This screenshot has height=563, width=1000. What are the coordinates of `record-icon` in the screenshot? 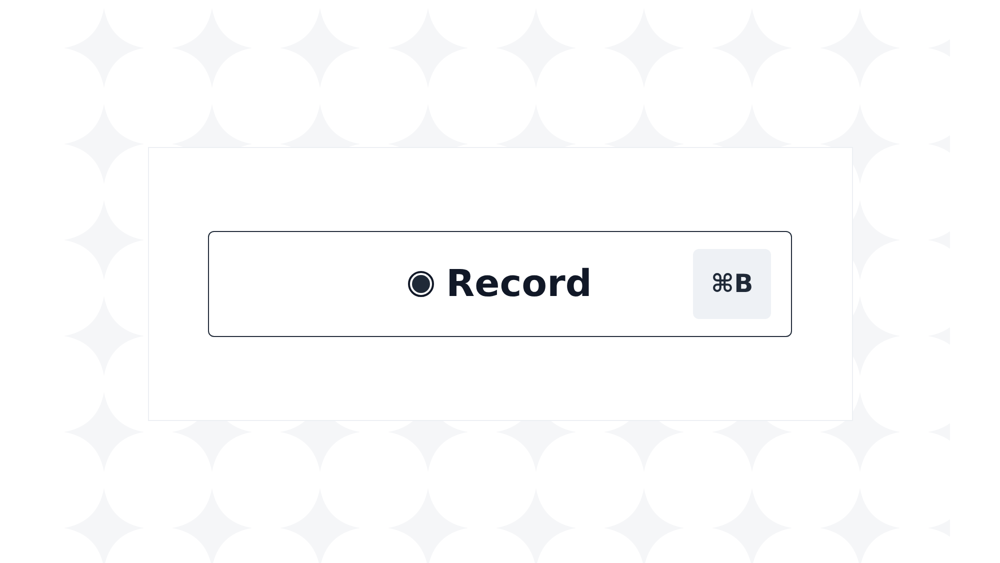 It's located at (421, 283).